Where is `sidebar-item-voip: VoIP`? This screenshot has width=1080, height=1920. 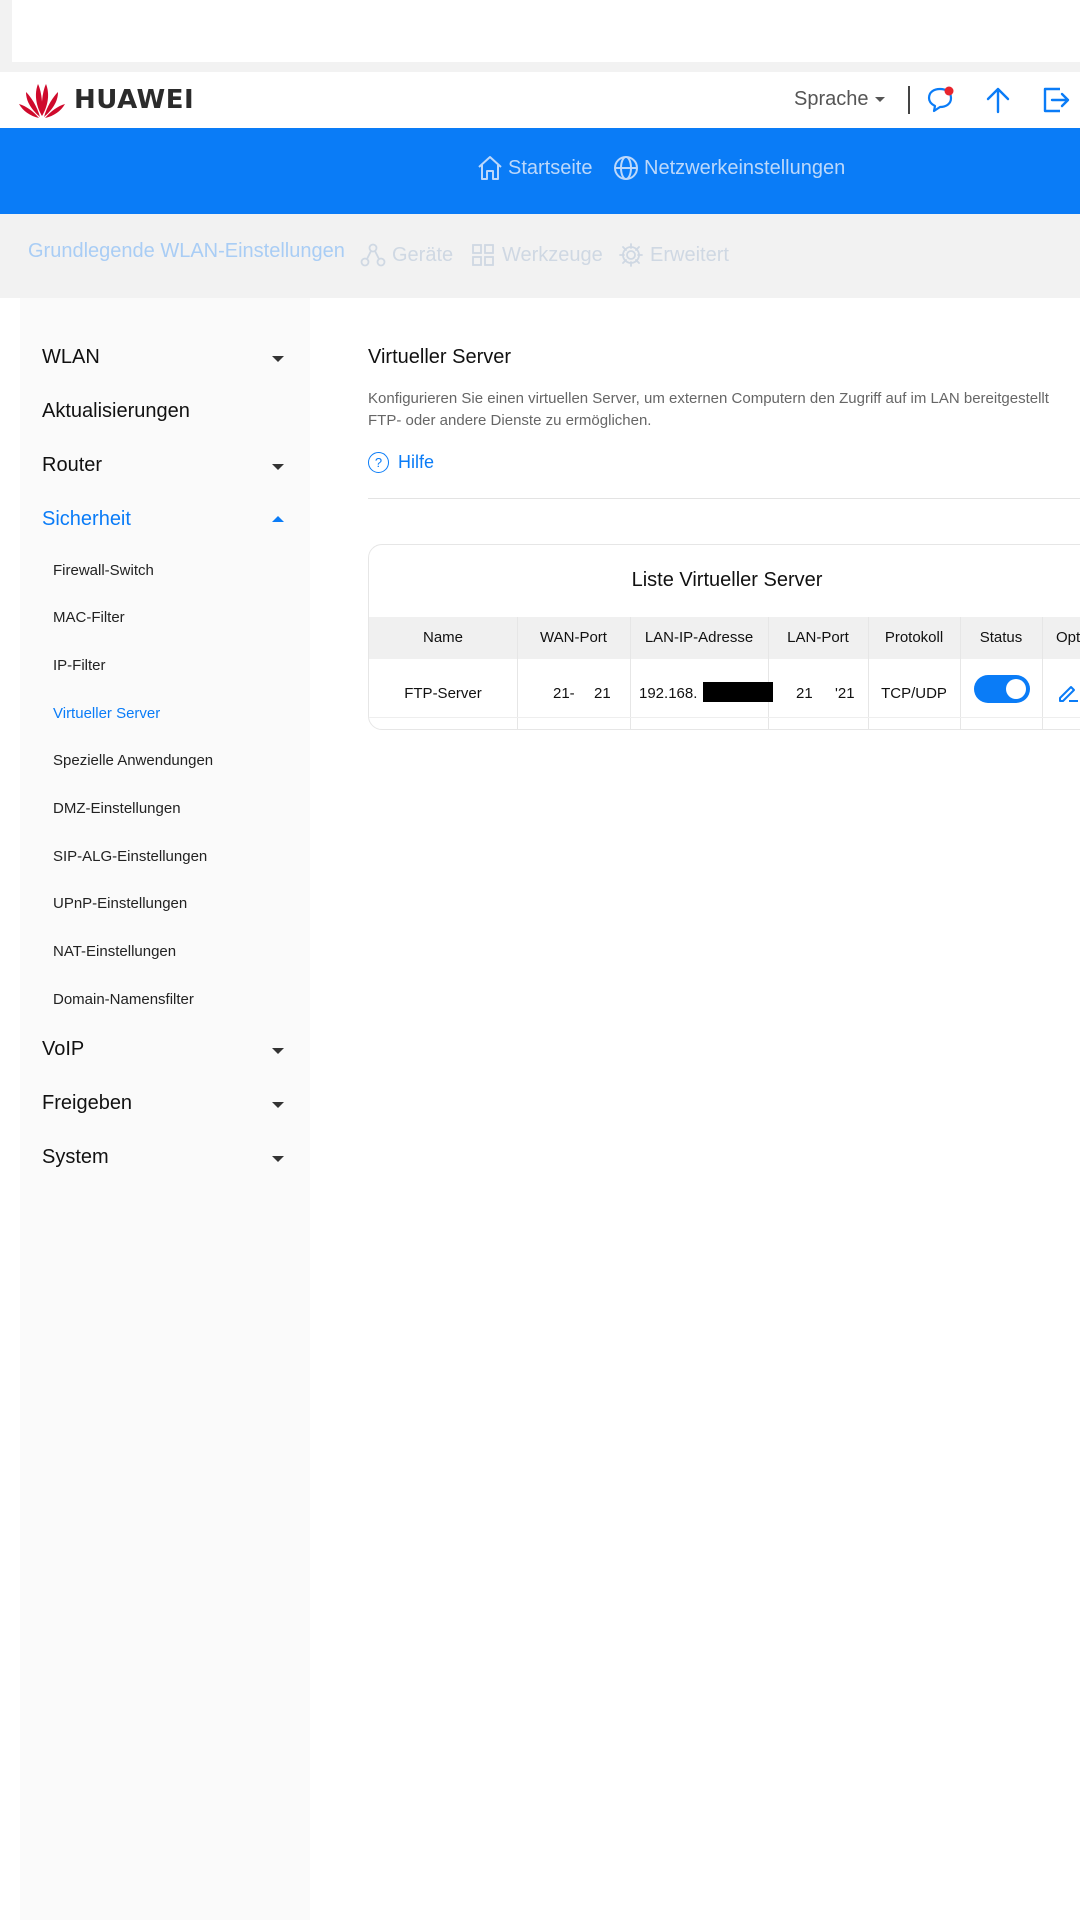 sidebar-item-voip: VoIP is located at coordinates (63, 1049).